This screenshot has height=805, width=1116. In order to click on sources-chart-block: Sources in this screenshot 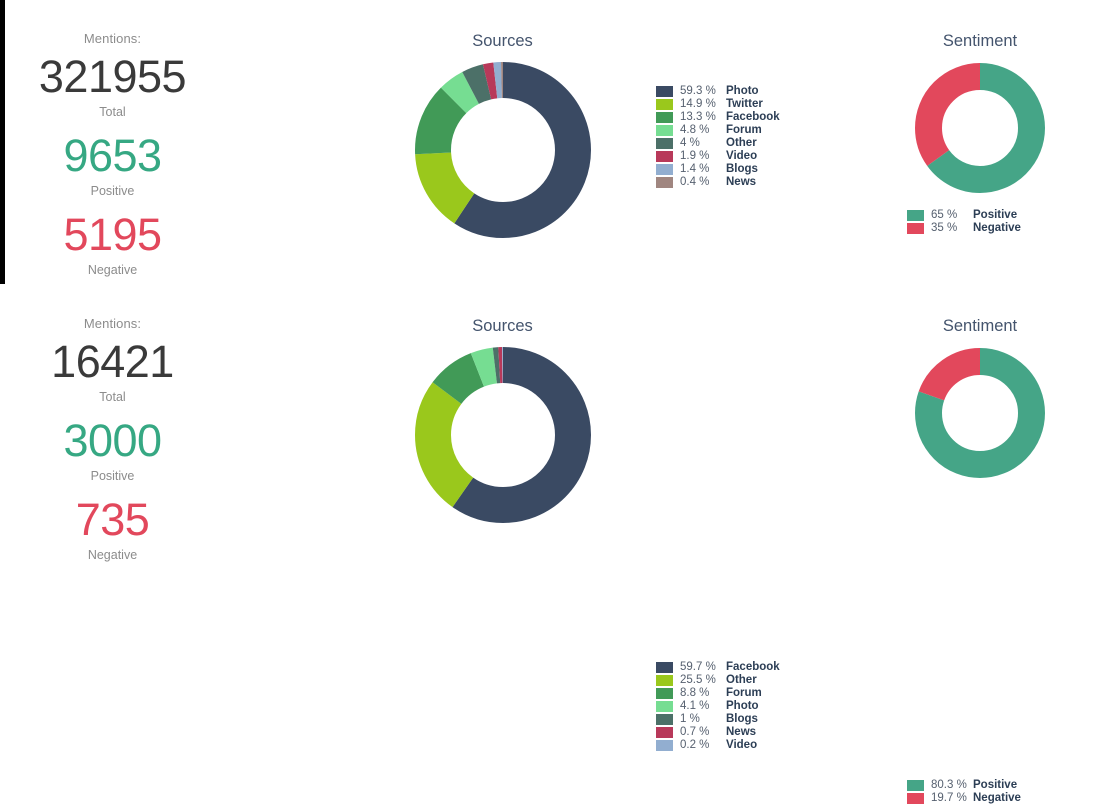, I will do `click(502, 404)`.